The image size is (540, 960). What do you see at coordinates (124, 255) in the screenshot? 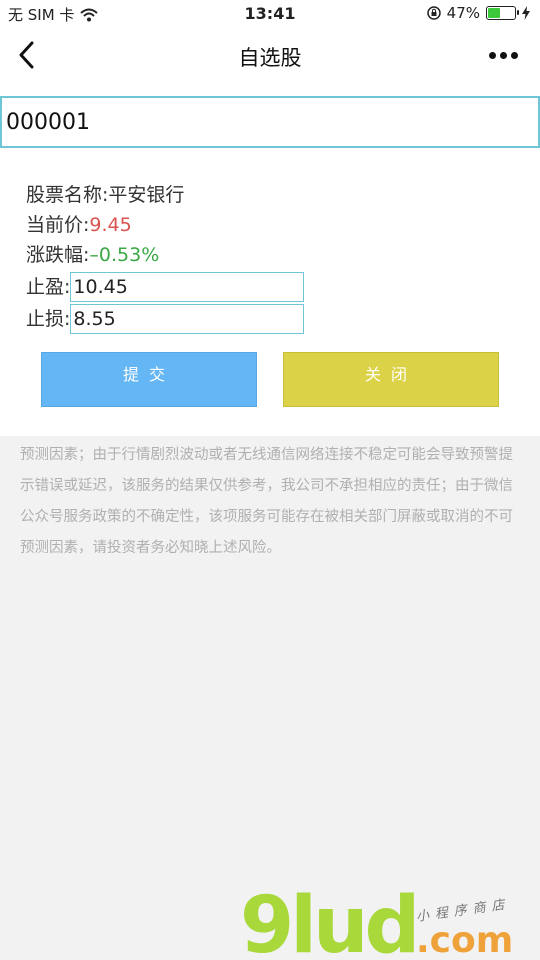
I see `change-percent: –0.53%` at bounding box center [124, 255].